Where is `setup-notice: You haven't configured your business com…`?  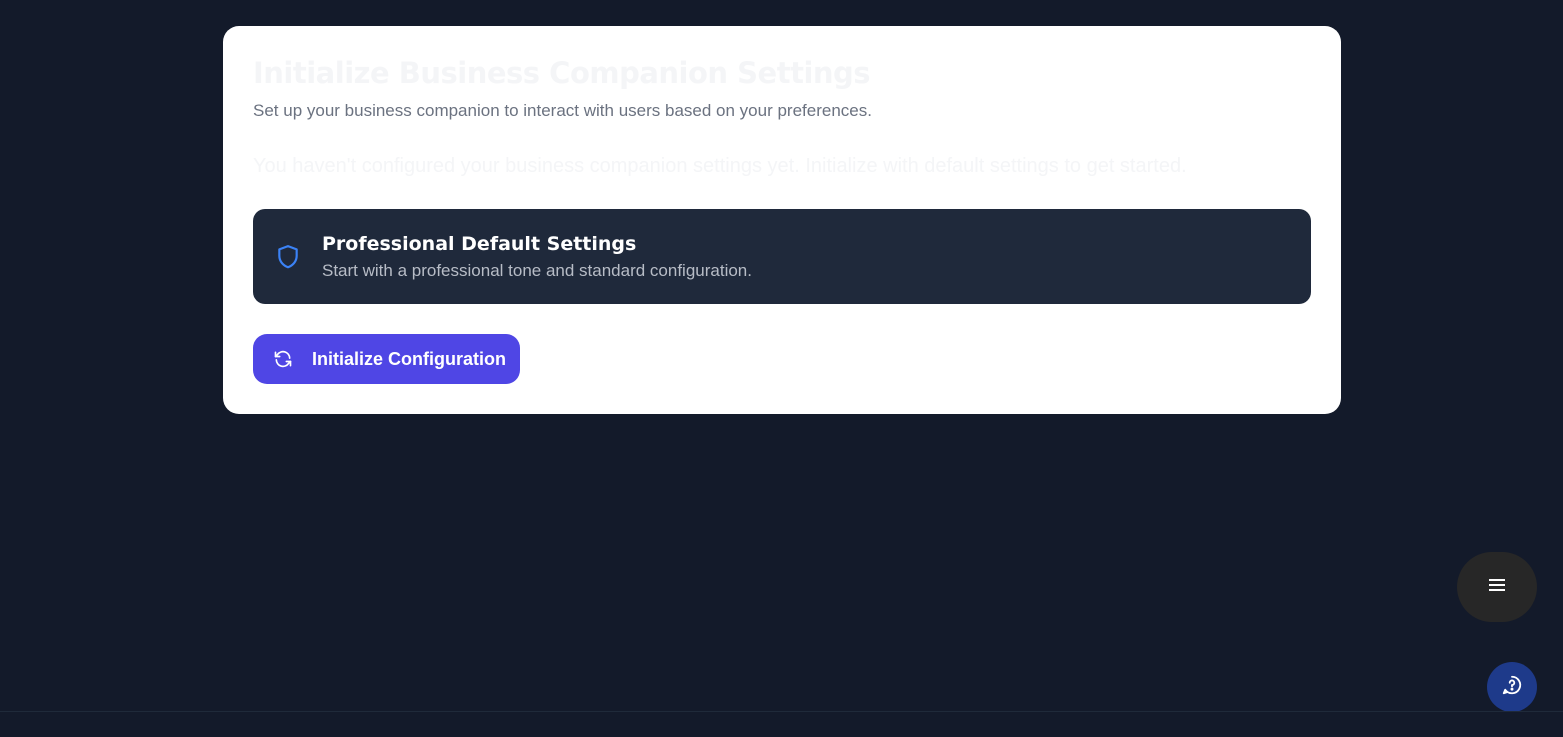 setup-notice: You haven't configured your business com… is located at coordinates (720, 166).